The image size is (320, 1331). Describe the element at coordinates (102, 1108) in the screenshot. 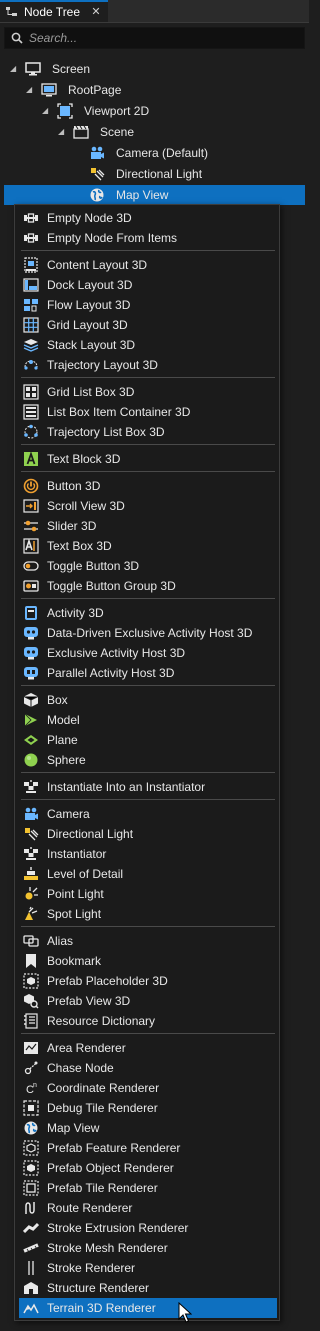

I see `menu-item-label: Debug Tile Renderer` at that location.